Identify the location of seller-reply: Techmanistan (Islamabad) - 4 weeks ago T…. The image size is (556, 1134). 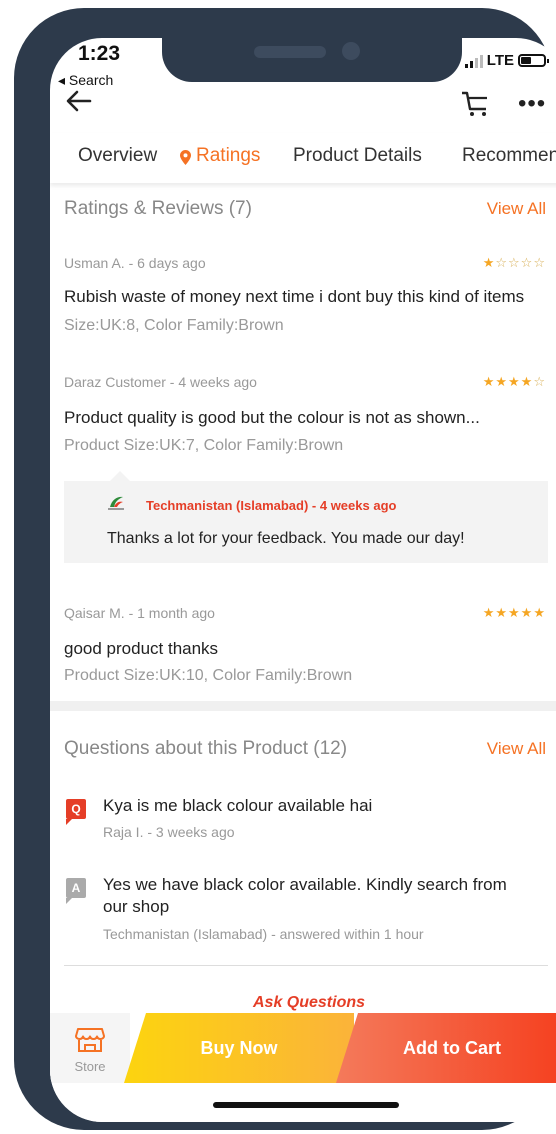
(306, 517).